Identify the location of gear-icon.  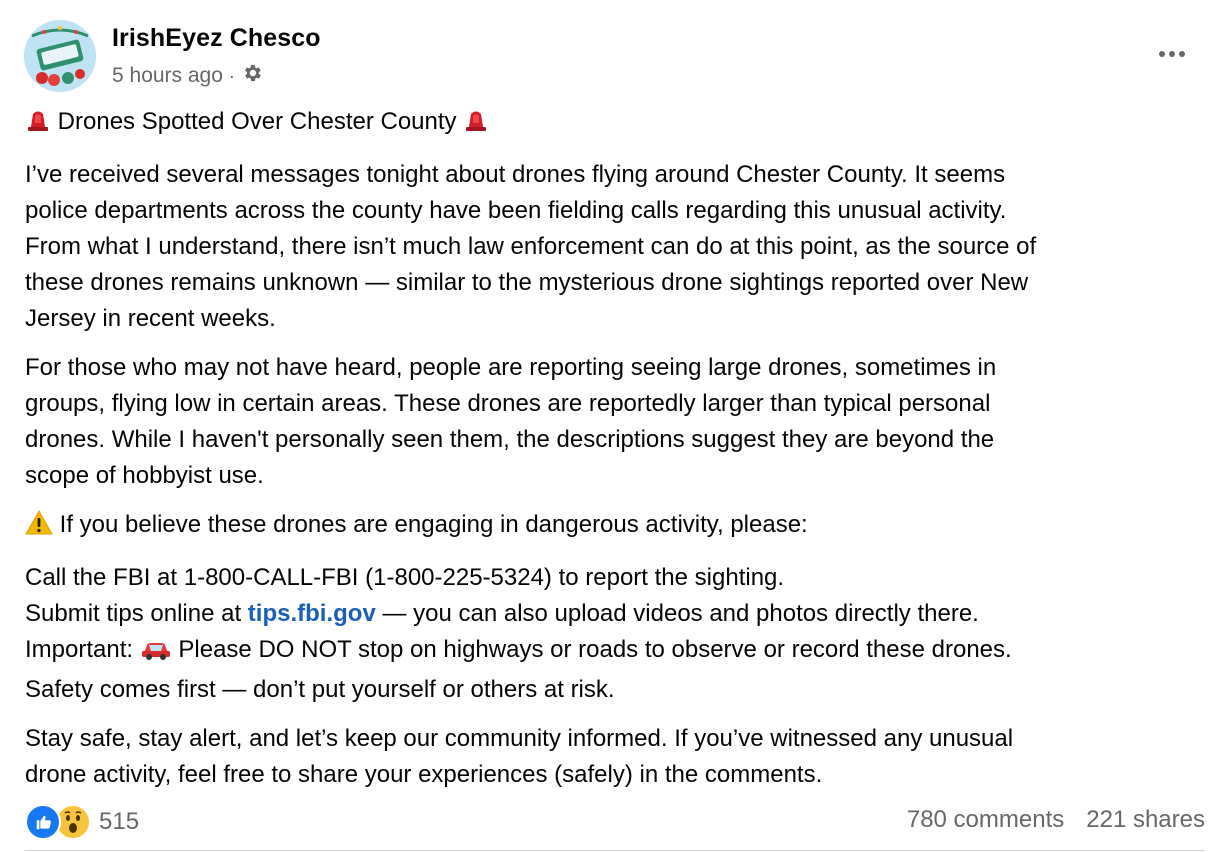
(252, 76).